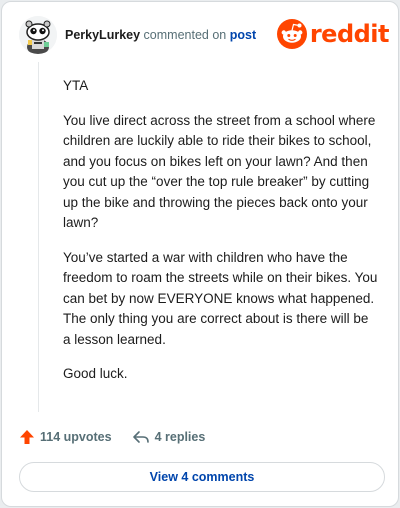 This screenshot has height=508, width=400. Describe the element at coordinates (27, 437) in the screenshot. I see `upvote-arrow-icon` at that location.